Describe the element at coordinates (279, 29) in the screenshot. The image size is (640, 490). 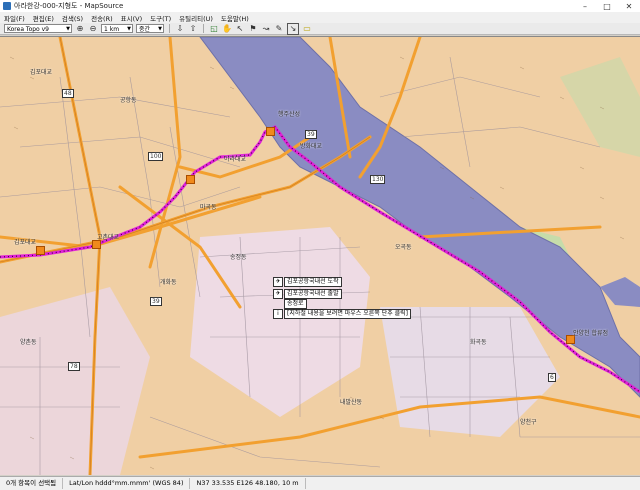
I see `track-tool-icon: ✎` at that location.